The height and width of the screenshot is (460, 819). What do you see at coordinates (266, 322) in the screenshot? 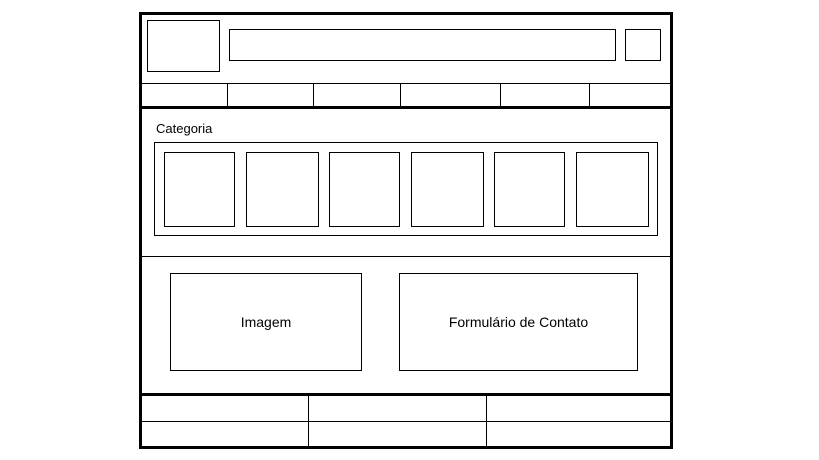
I see `image-placeholder: Imagem` at bounding box center [266, 322].